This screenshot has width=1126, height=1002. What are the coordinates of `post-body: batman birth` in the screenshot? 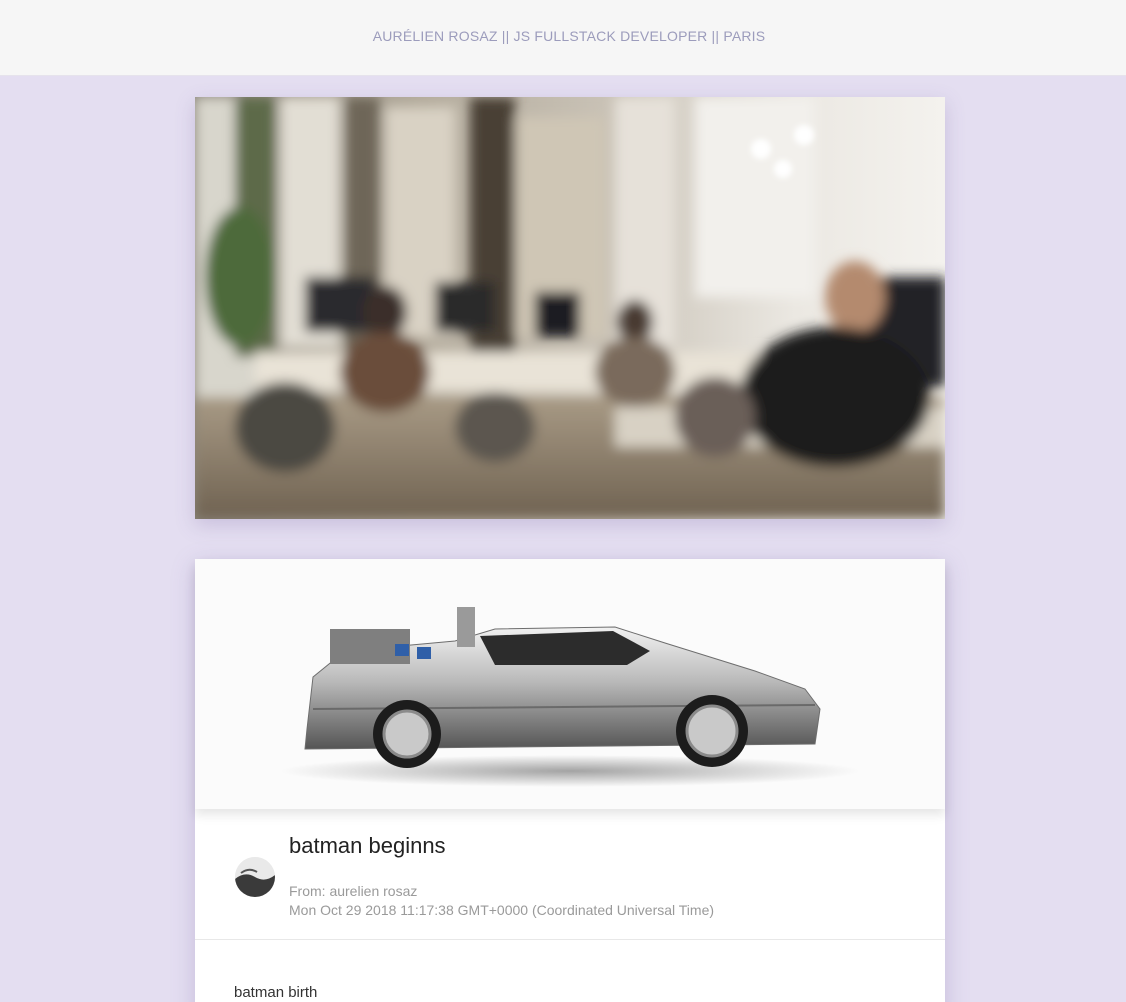 It's located at (276, 992).